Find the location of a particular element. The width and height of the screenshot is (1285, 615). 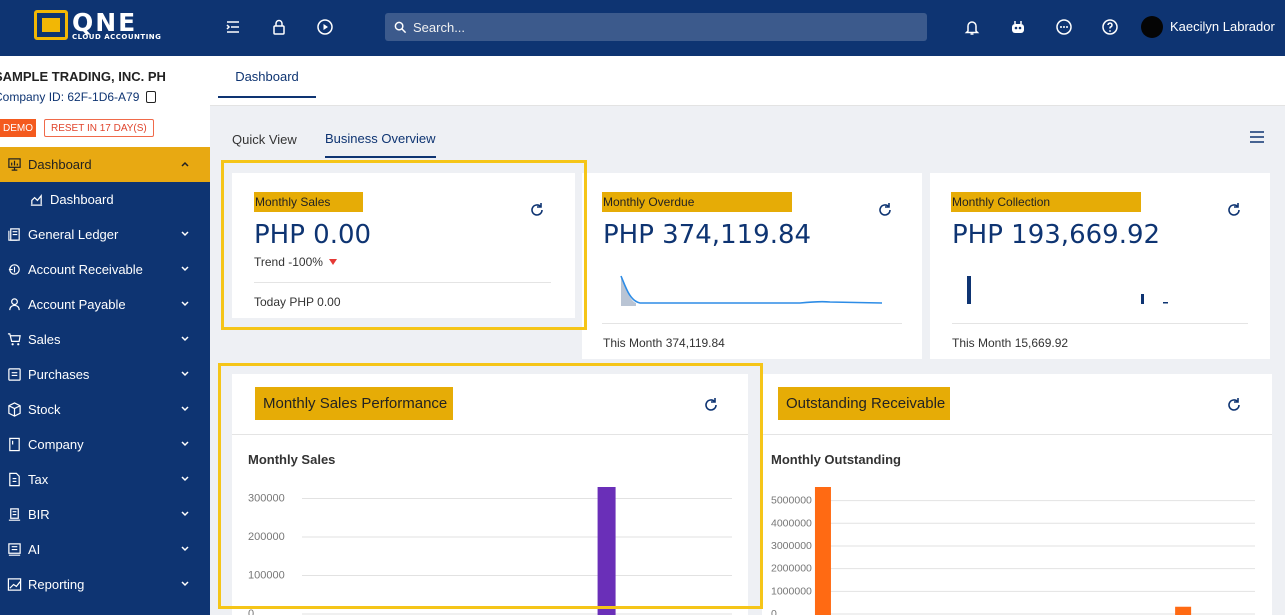

trend-text: Trend -100% is located at coordinates (288, 262).